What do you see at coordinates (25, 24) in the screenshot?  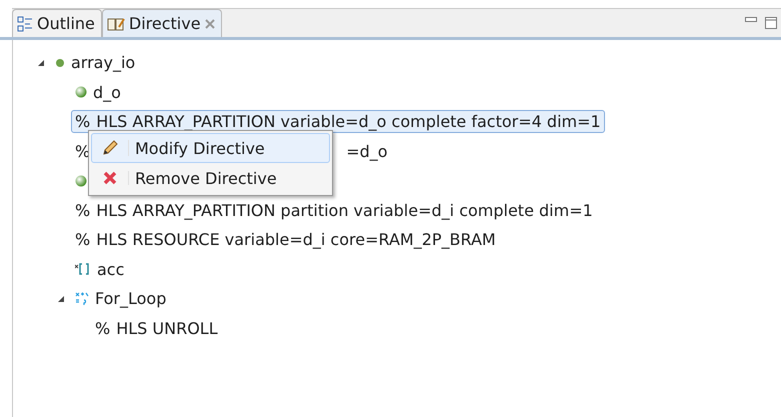 I see `outline-icon` at bounding box center [25, 24].